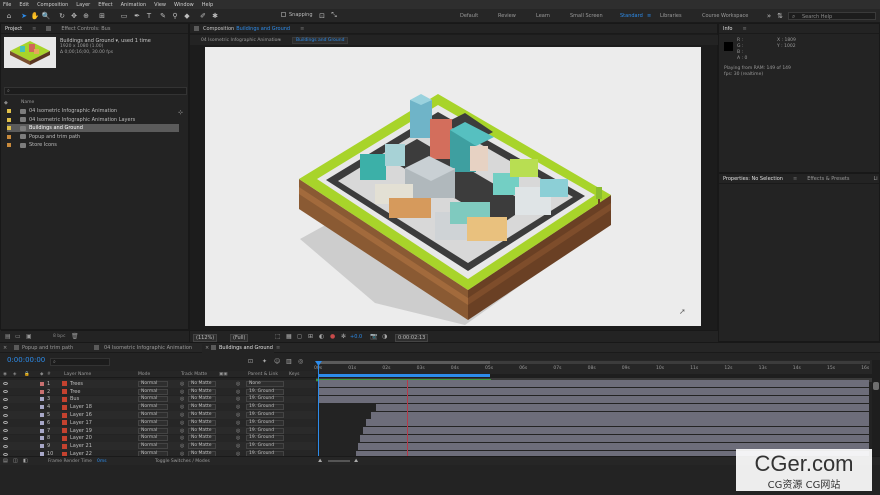 The image size is (880, 495). What do you see at coordinates (24, 5) in the screenshot?
I see `menu-item-edit: Edit` at bounding box center [24, 5].